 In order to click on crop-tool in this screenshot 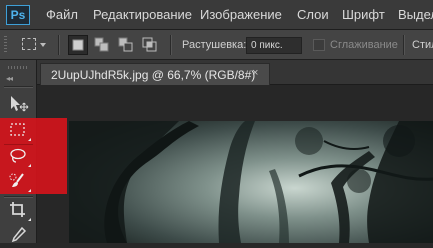, I will do `click(18, 210)`.